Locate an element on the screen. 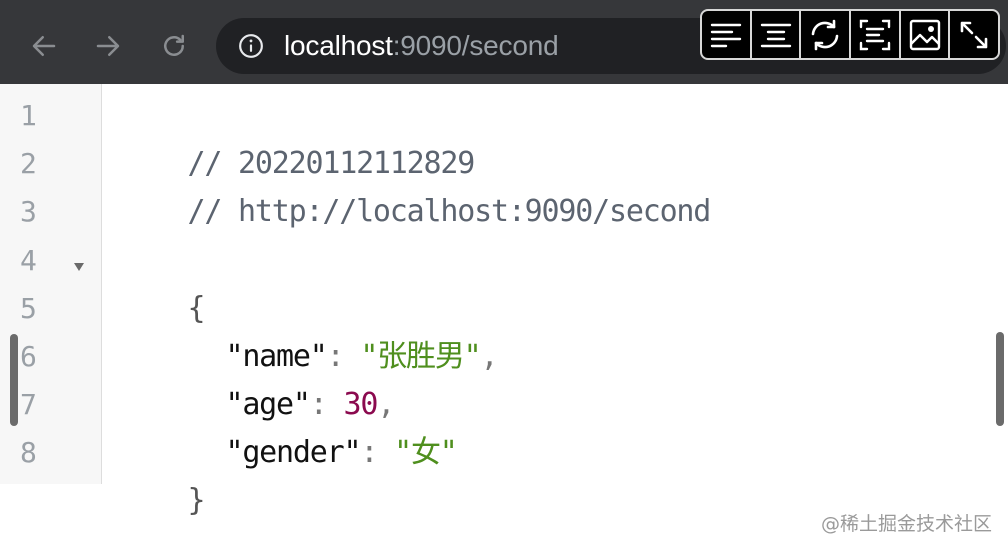 This screenshot has width=1008, height=550. code-line-comment-url: // http://localhost:9090/second is located at coordinates (415, 184).